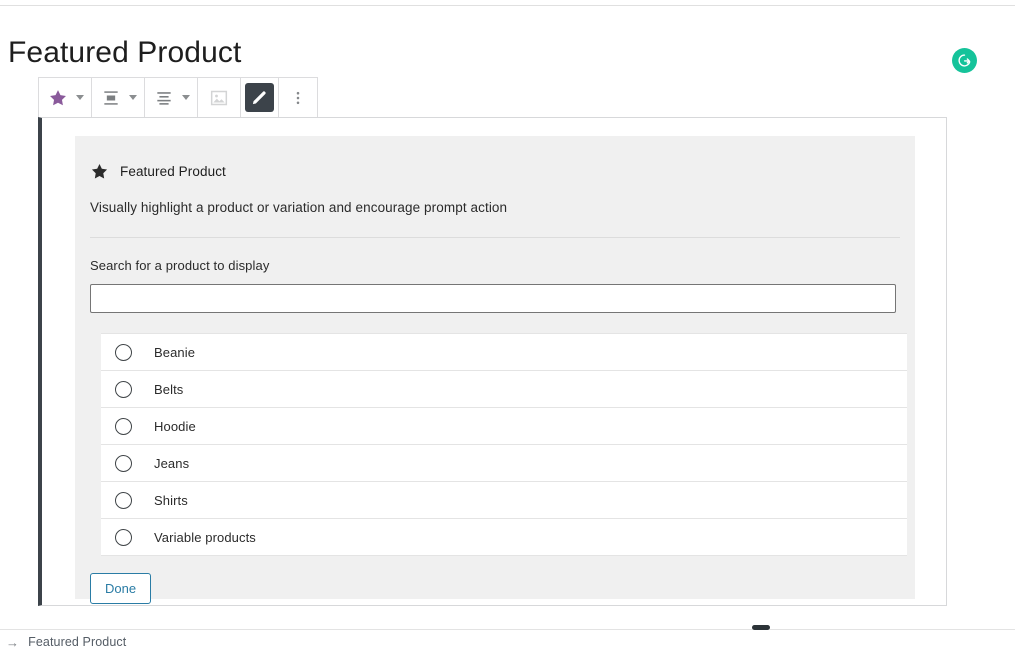 Image resolution: width=1015 pixels, height=655 pixels. I want to click on breadcrumb: → Featured Product, so click(66, 642).